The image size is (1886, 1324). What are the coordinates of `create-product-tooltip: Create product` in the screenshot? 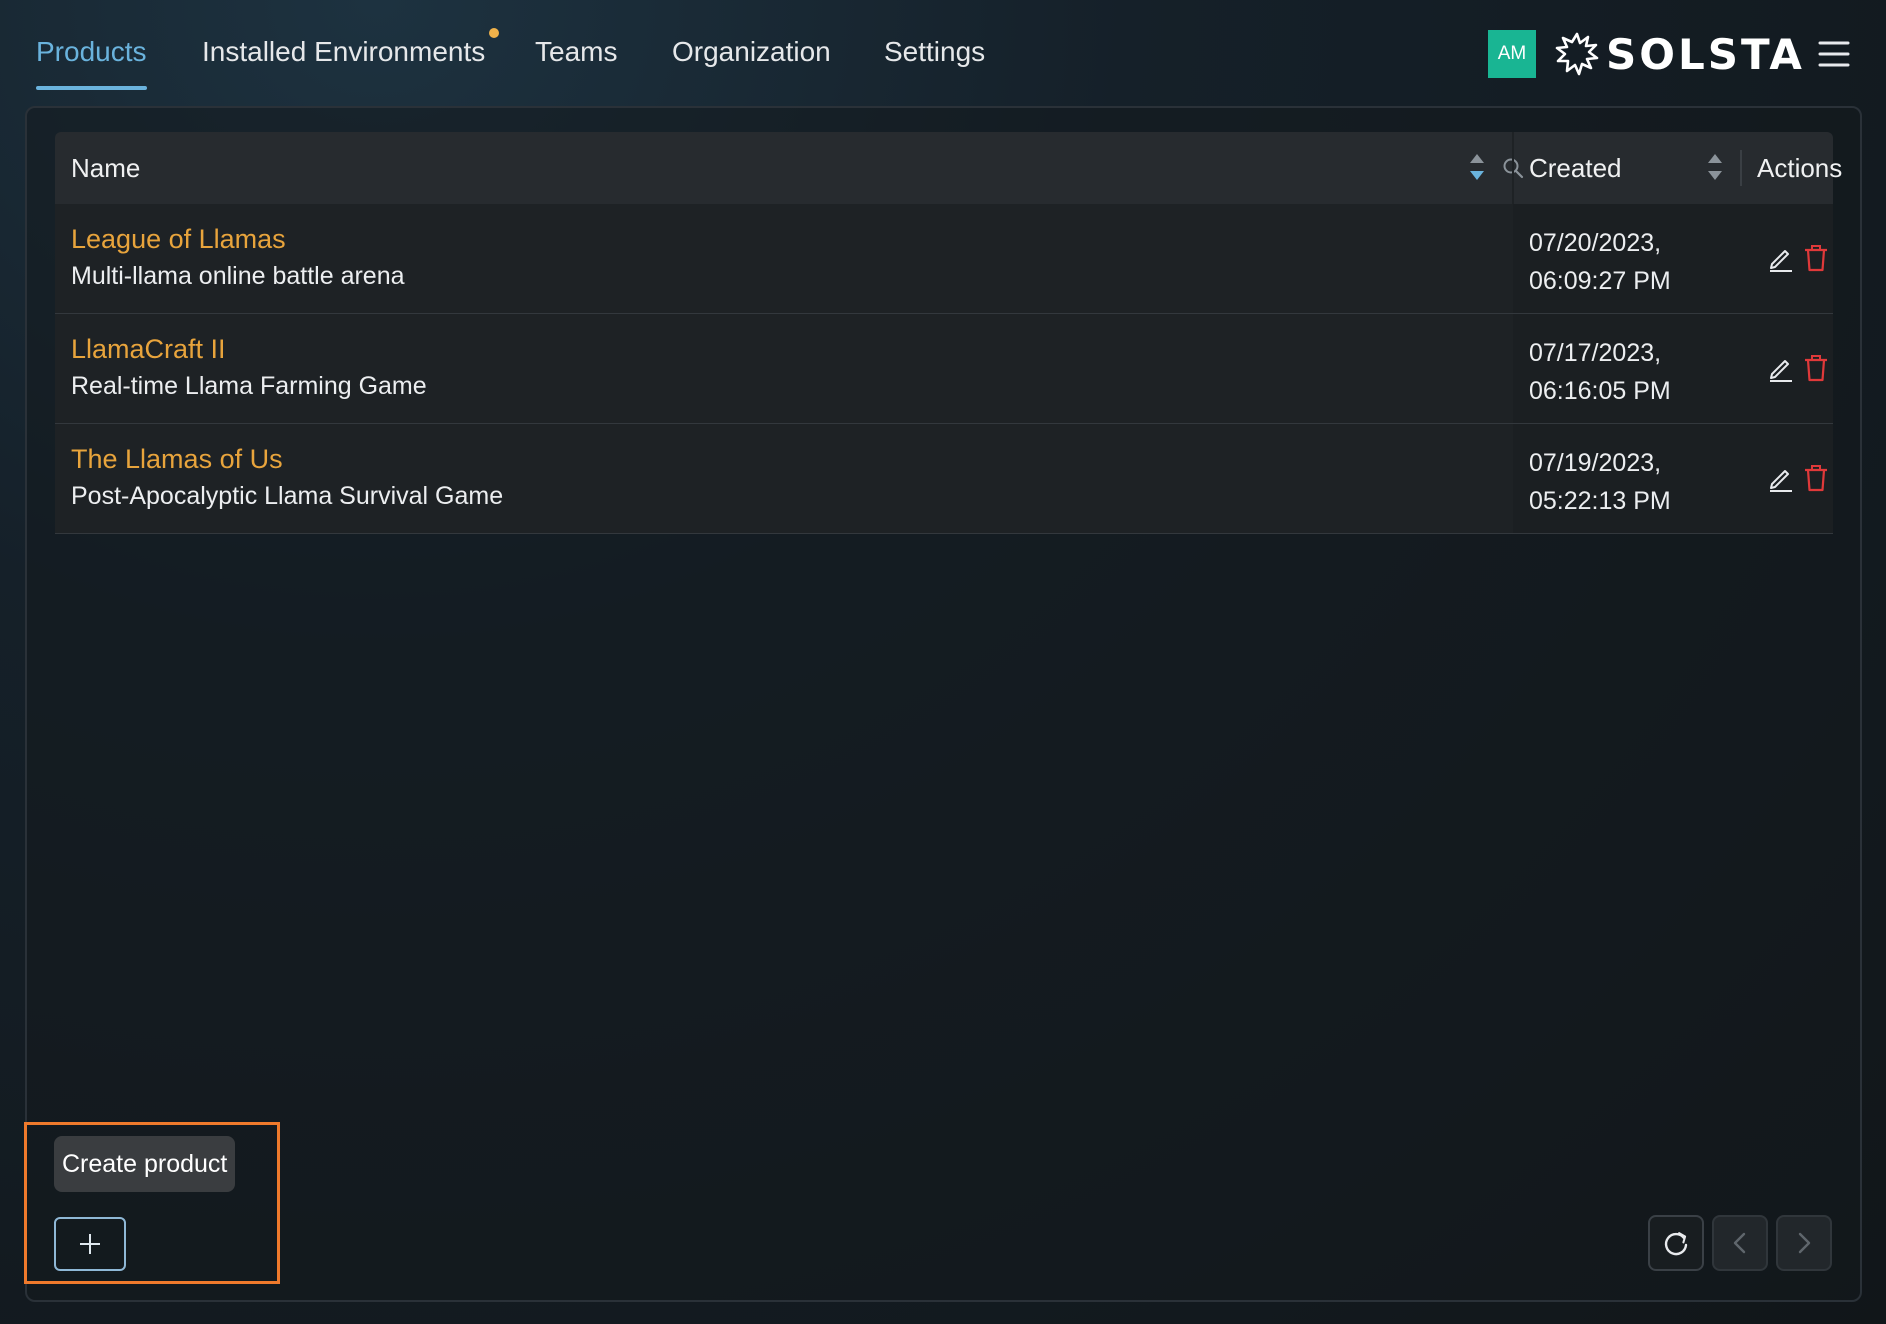 It's located at (145, 1164).